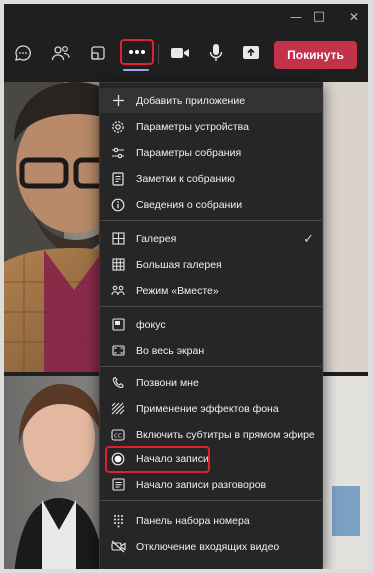  I want to click on menu-item-label: Панель набора номера, so click(193, 520).